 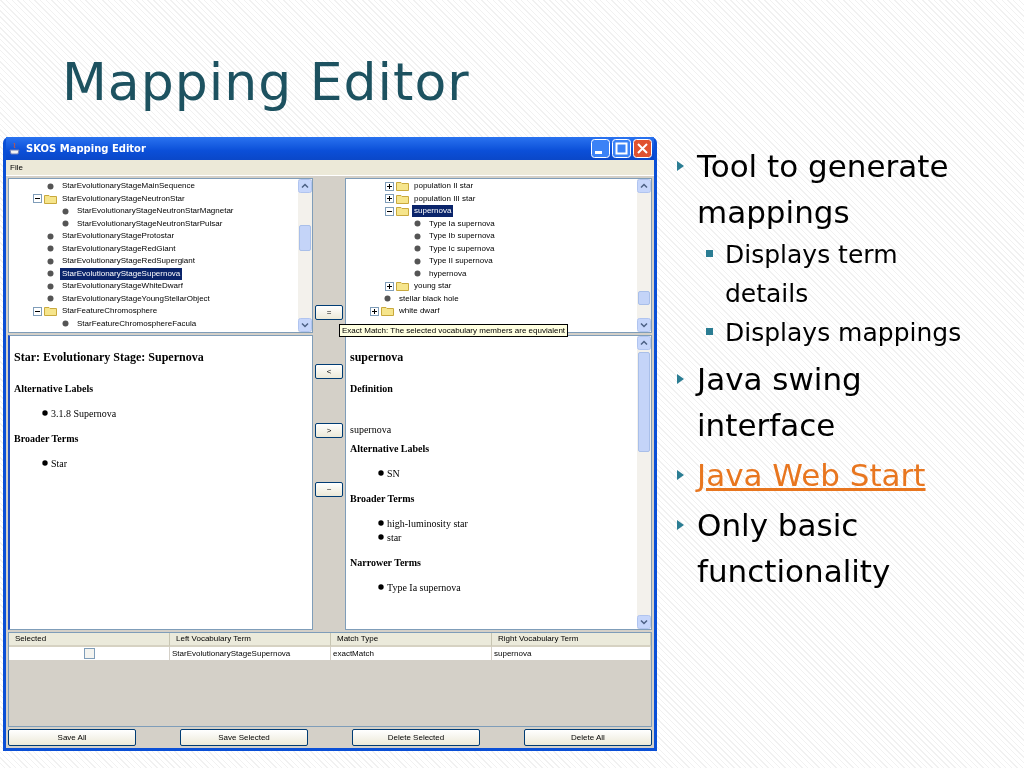 What do you see at coordinates (462, 223) in the screenshot?
I see `tree-item: Type Ia supernova` at bounding box center [462, 223].